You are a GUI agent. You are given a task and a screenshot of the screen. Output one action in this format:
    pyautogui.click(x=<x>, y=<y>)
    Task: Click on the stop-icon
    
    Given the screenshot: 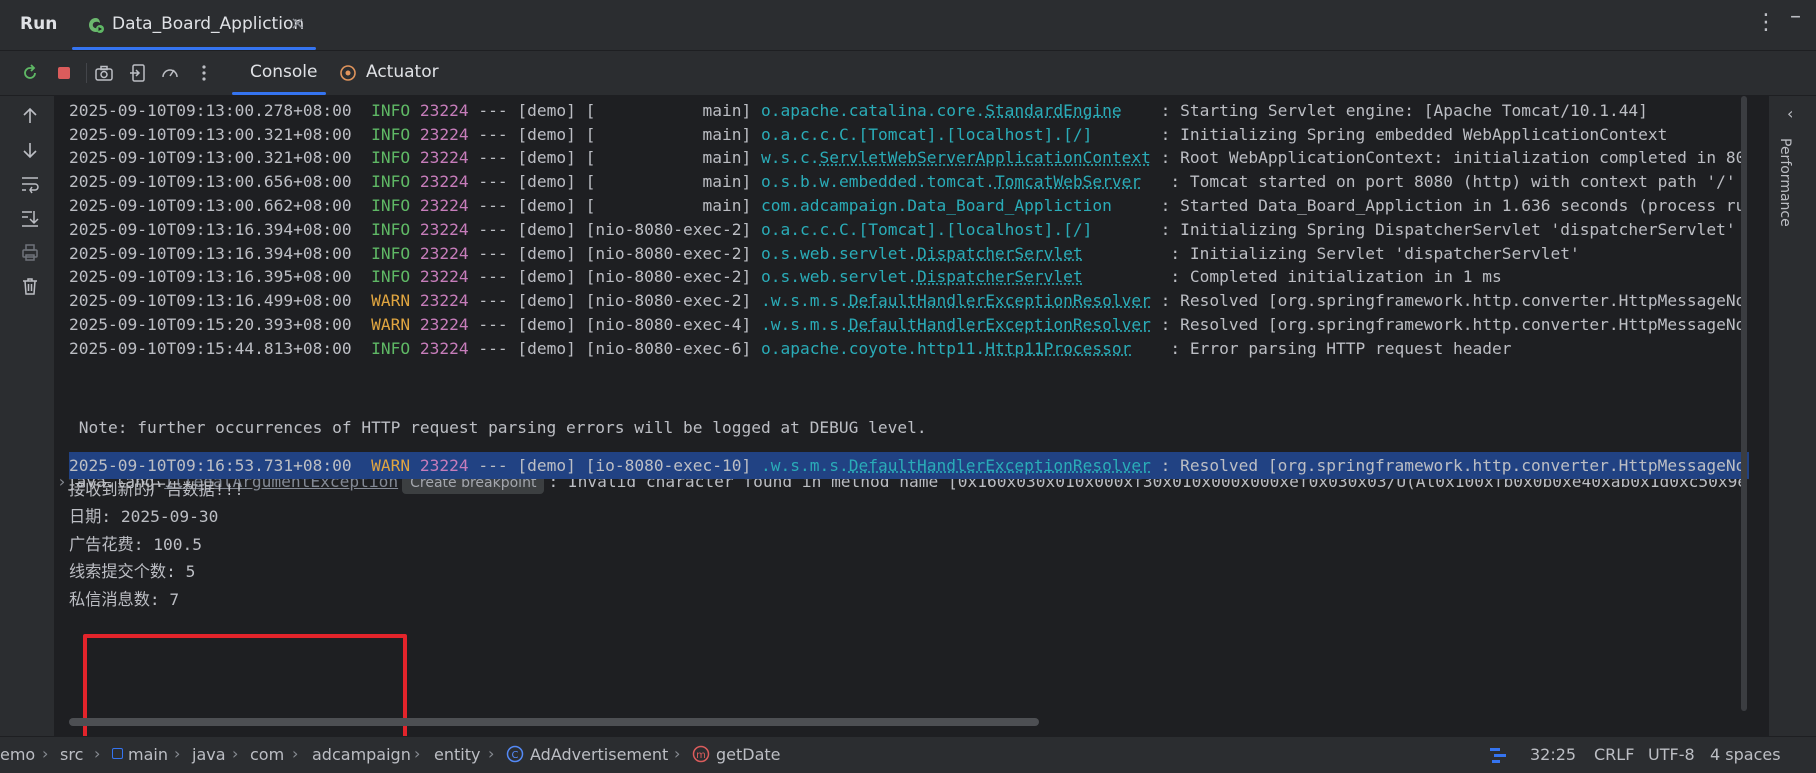 What is the action you would take?
    pyautogui.click(x=64, y=73)
    